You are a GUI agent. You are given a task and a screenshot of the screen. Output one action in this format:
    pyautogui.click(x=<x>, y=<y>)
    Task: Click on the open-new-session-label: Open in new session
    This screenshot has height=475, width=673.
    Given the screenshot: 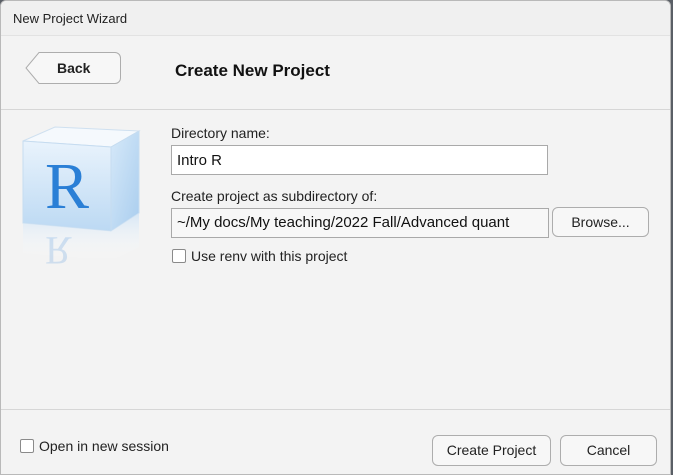 What is the action you would take?
    pyautogui.click(x=104, y=446)
    